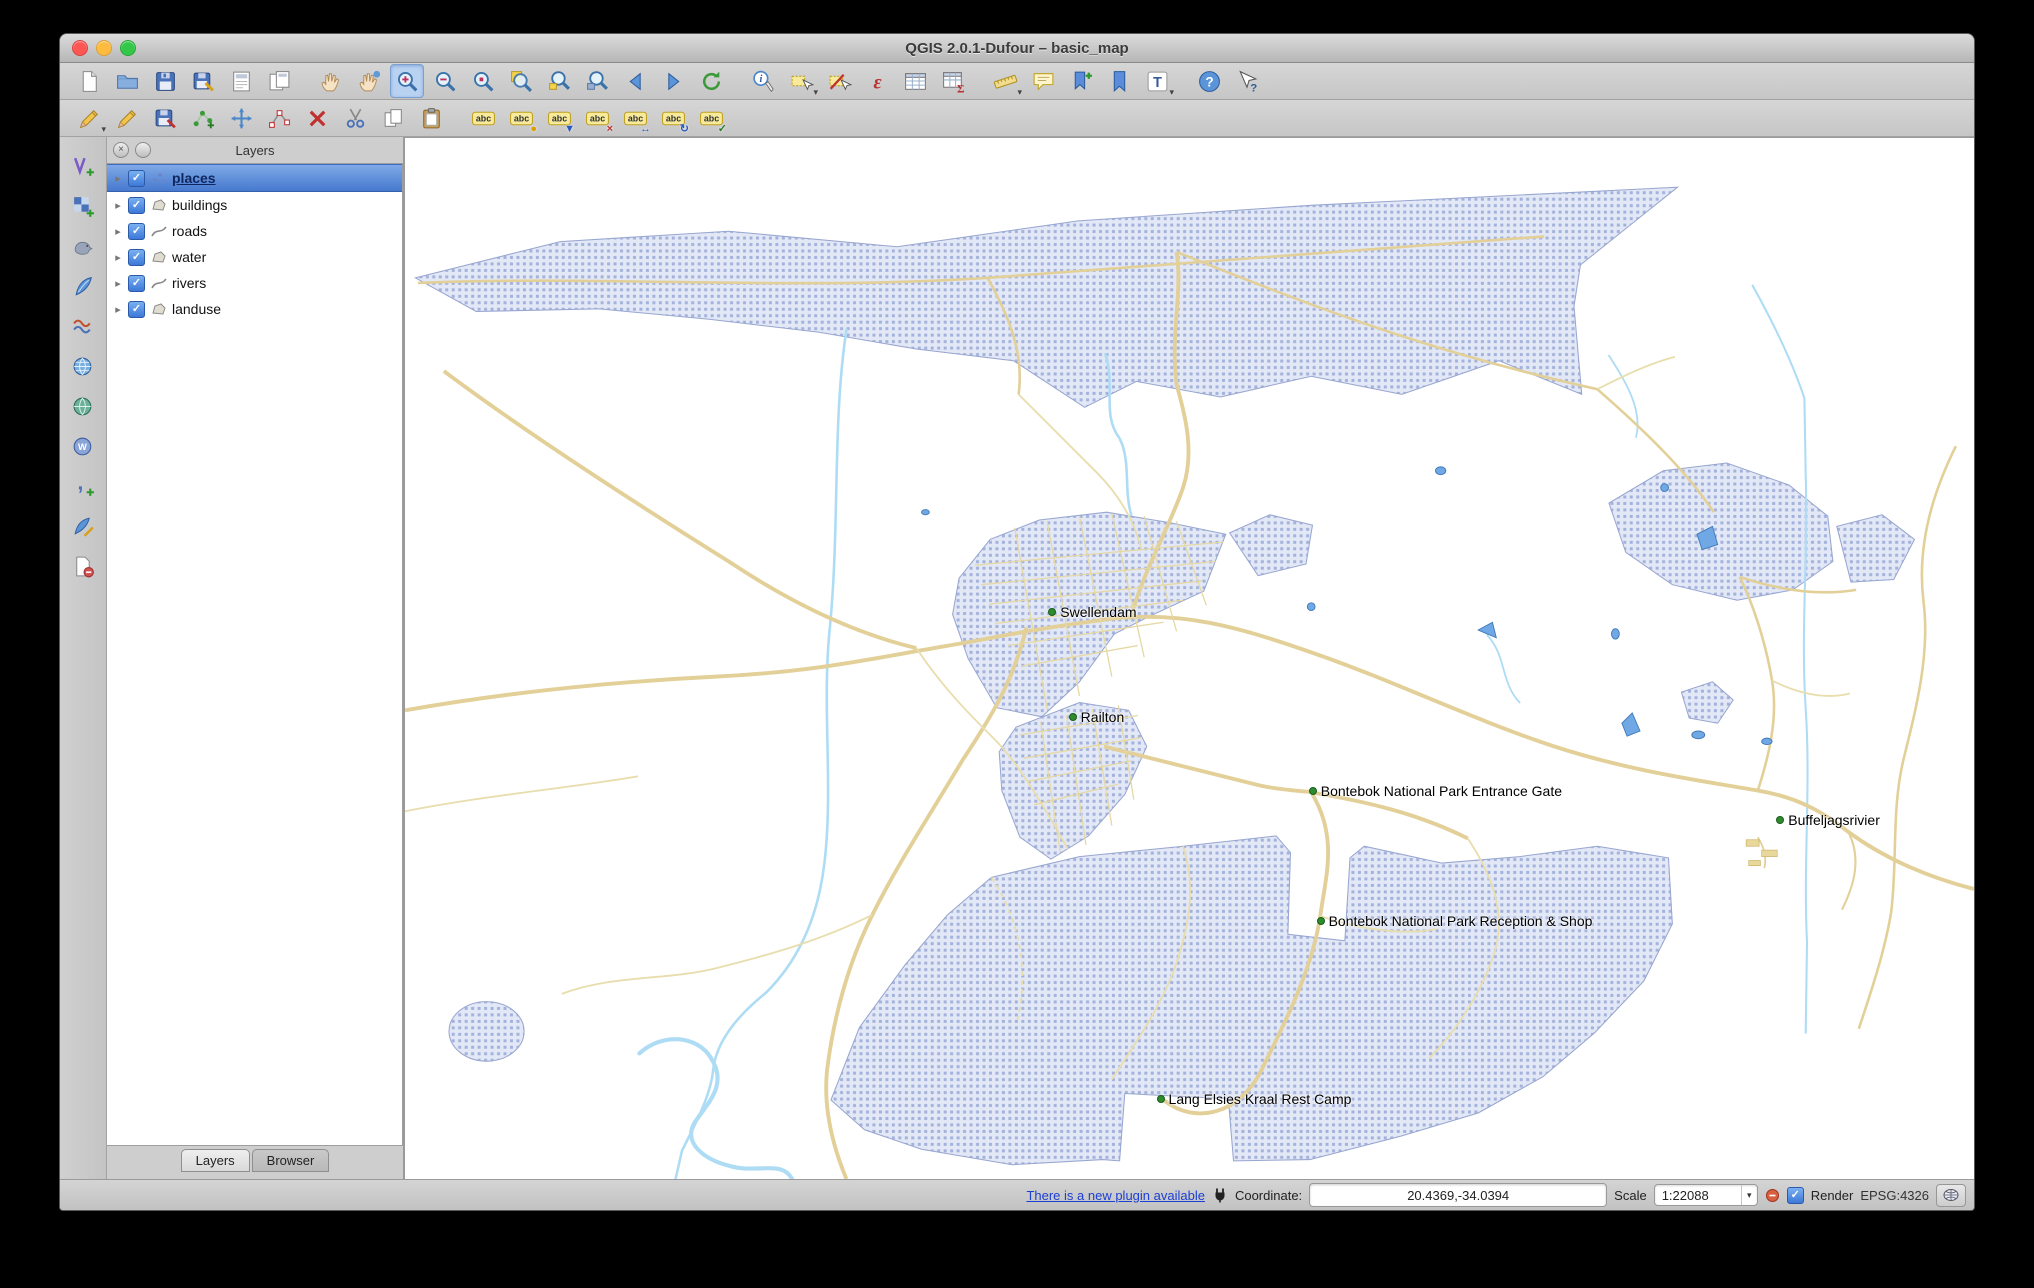  Describe the element at coordinates (203, 118) in the screenshot. I see `add-feature-icon` at that location.